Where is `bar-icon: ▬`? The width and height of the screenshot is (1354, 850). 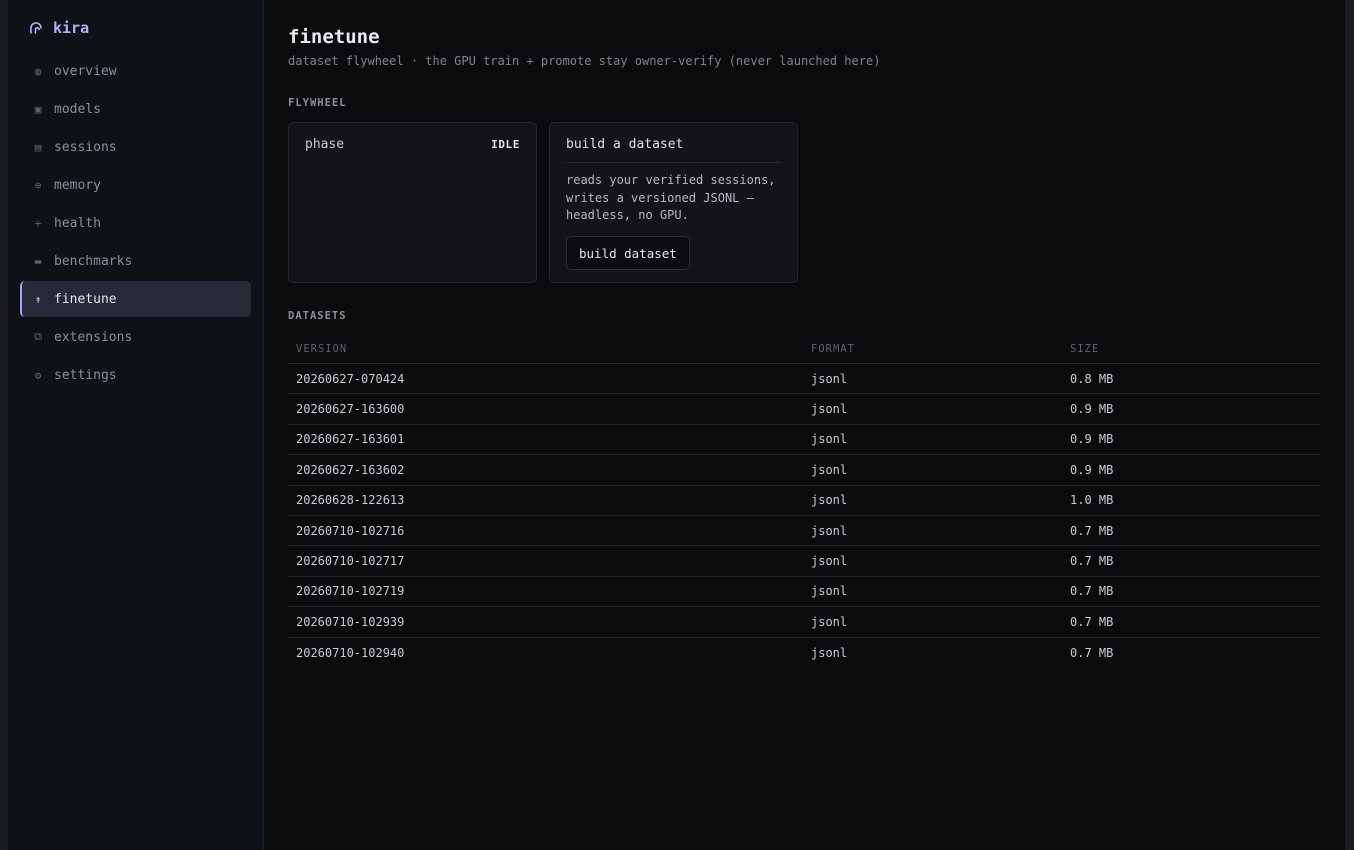
bar-icon: ▬ is located at coordinates (38, 261).